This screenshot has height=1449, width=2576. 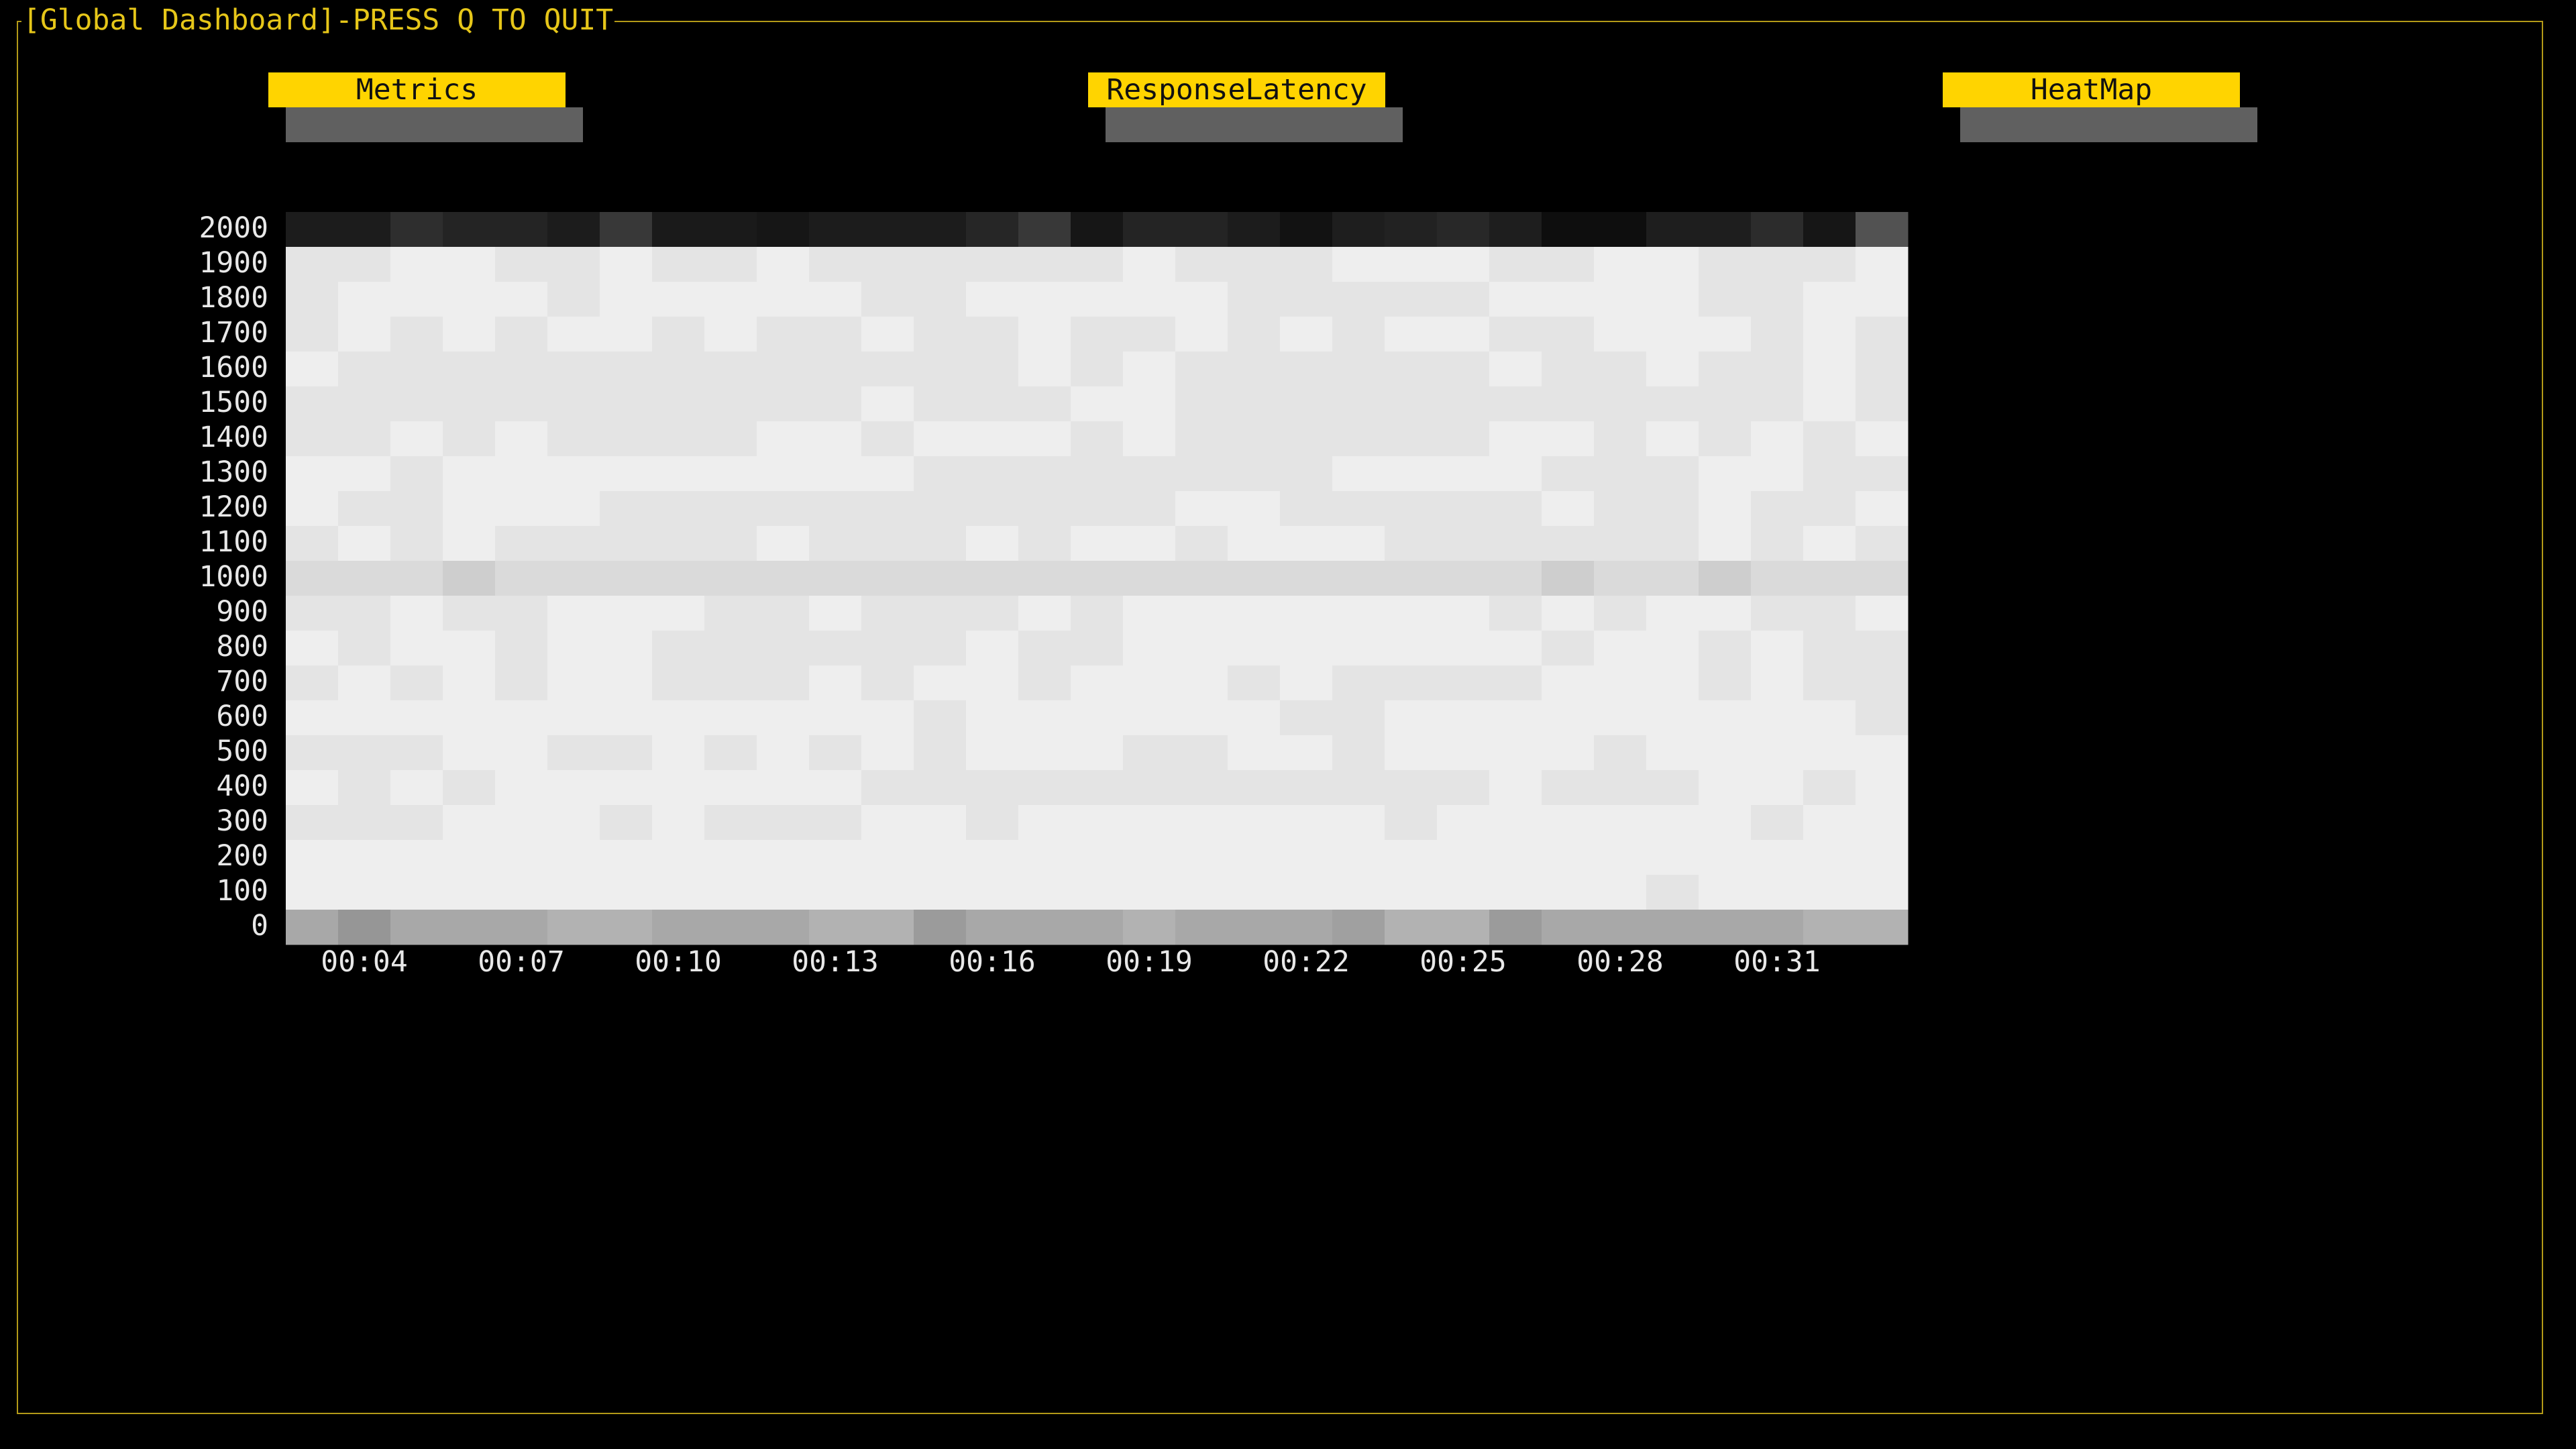 I want to click on x-tick-label: 00:19, so click(x=1149, y=962).